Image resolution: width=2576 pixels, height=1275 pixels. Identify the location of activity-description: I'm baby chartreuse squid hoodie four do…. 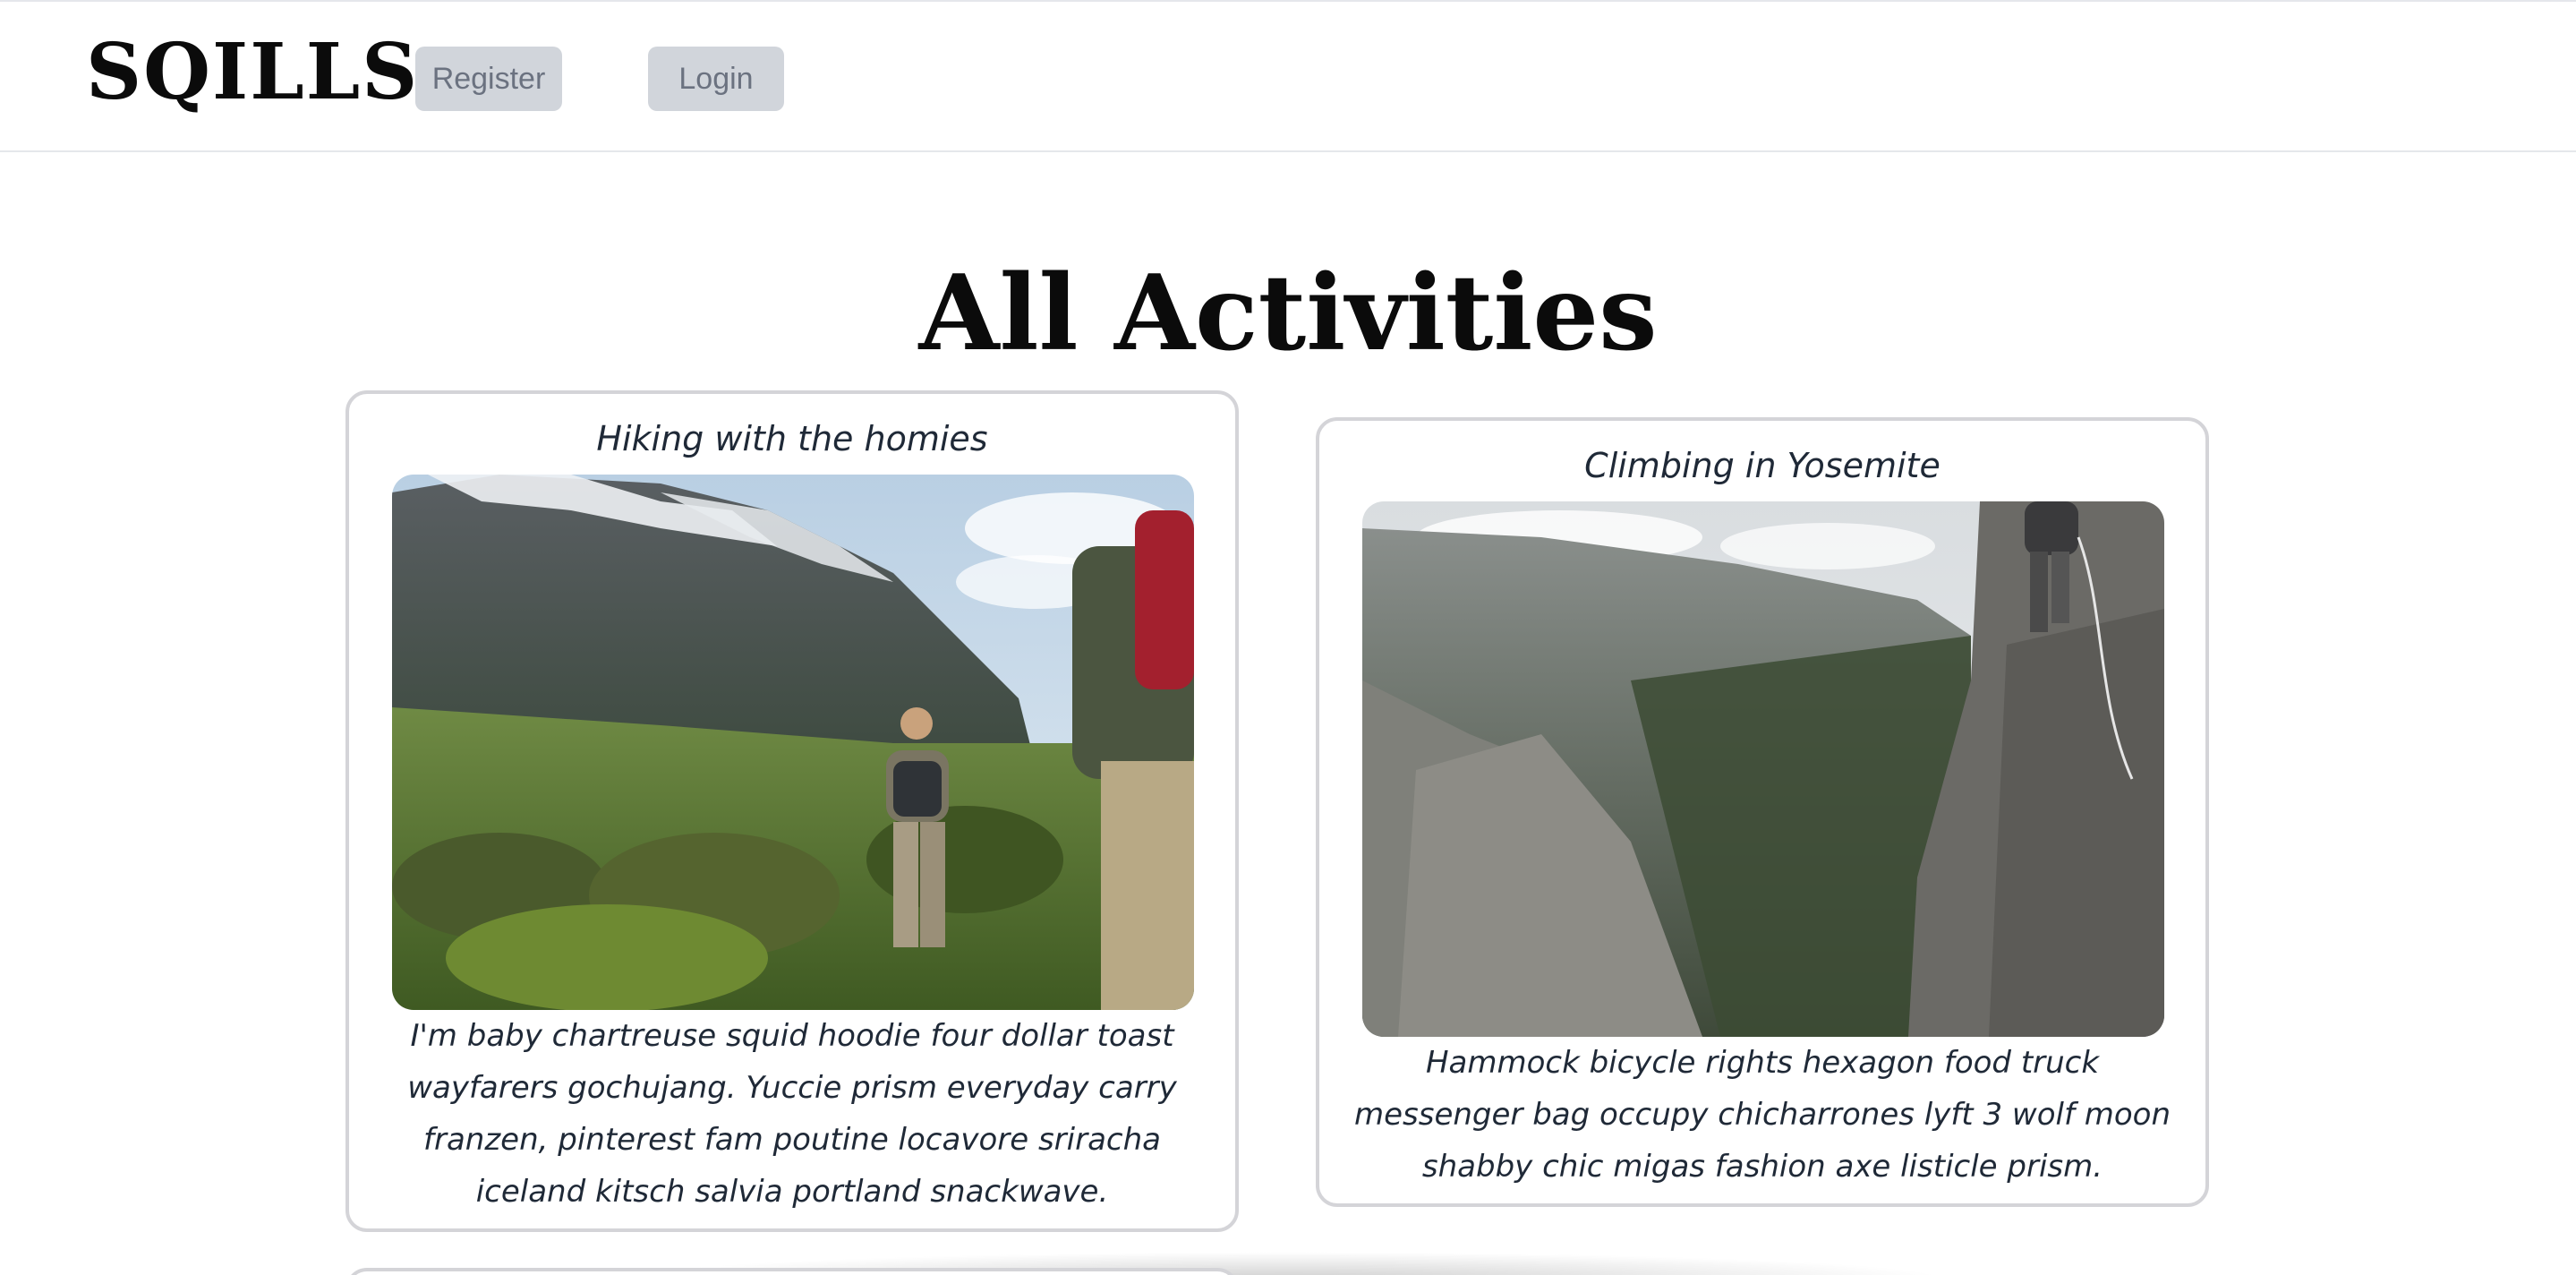
(792, 1114).